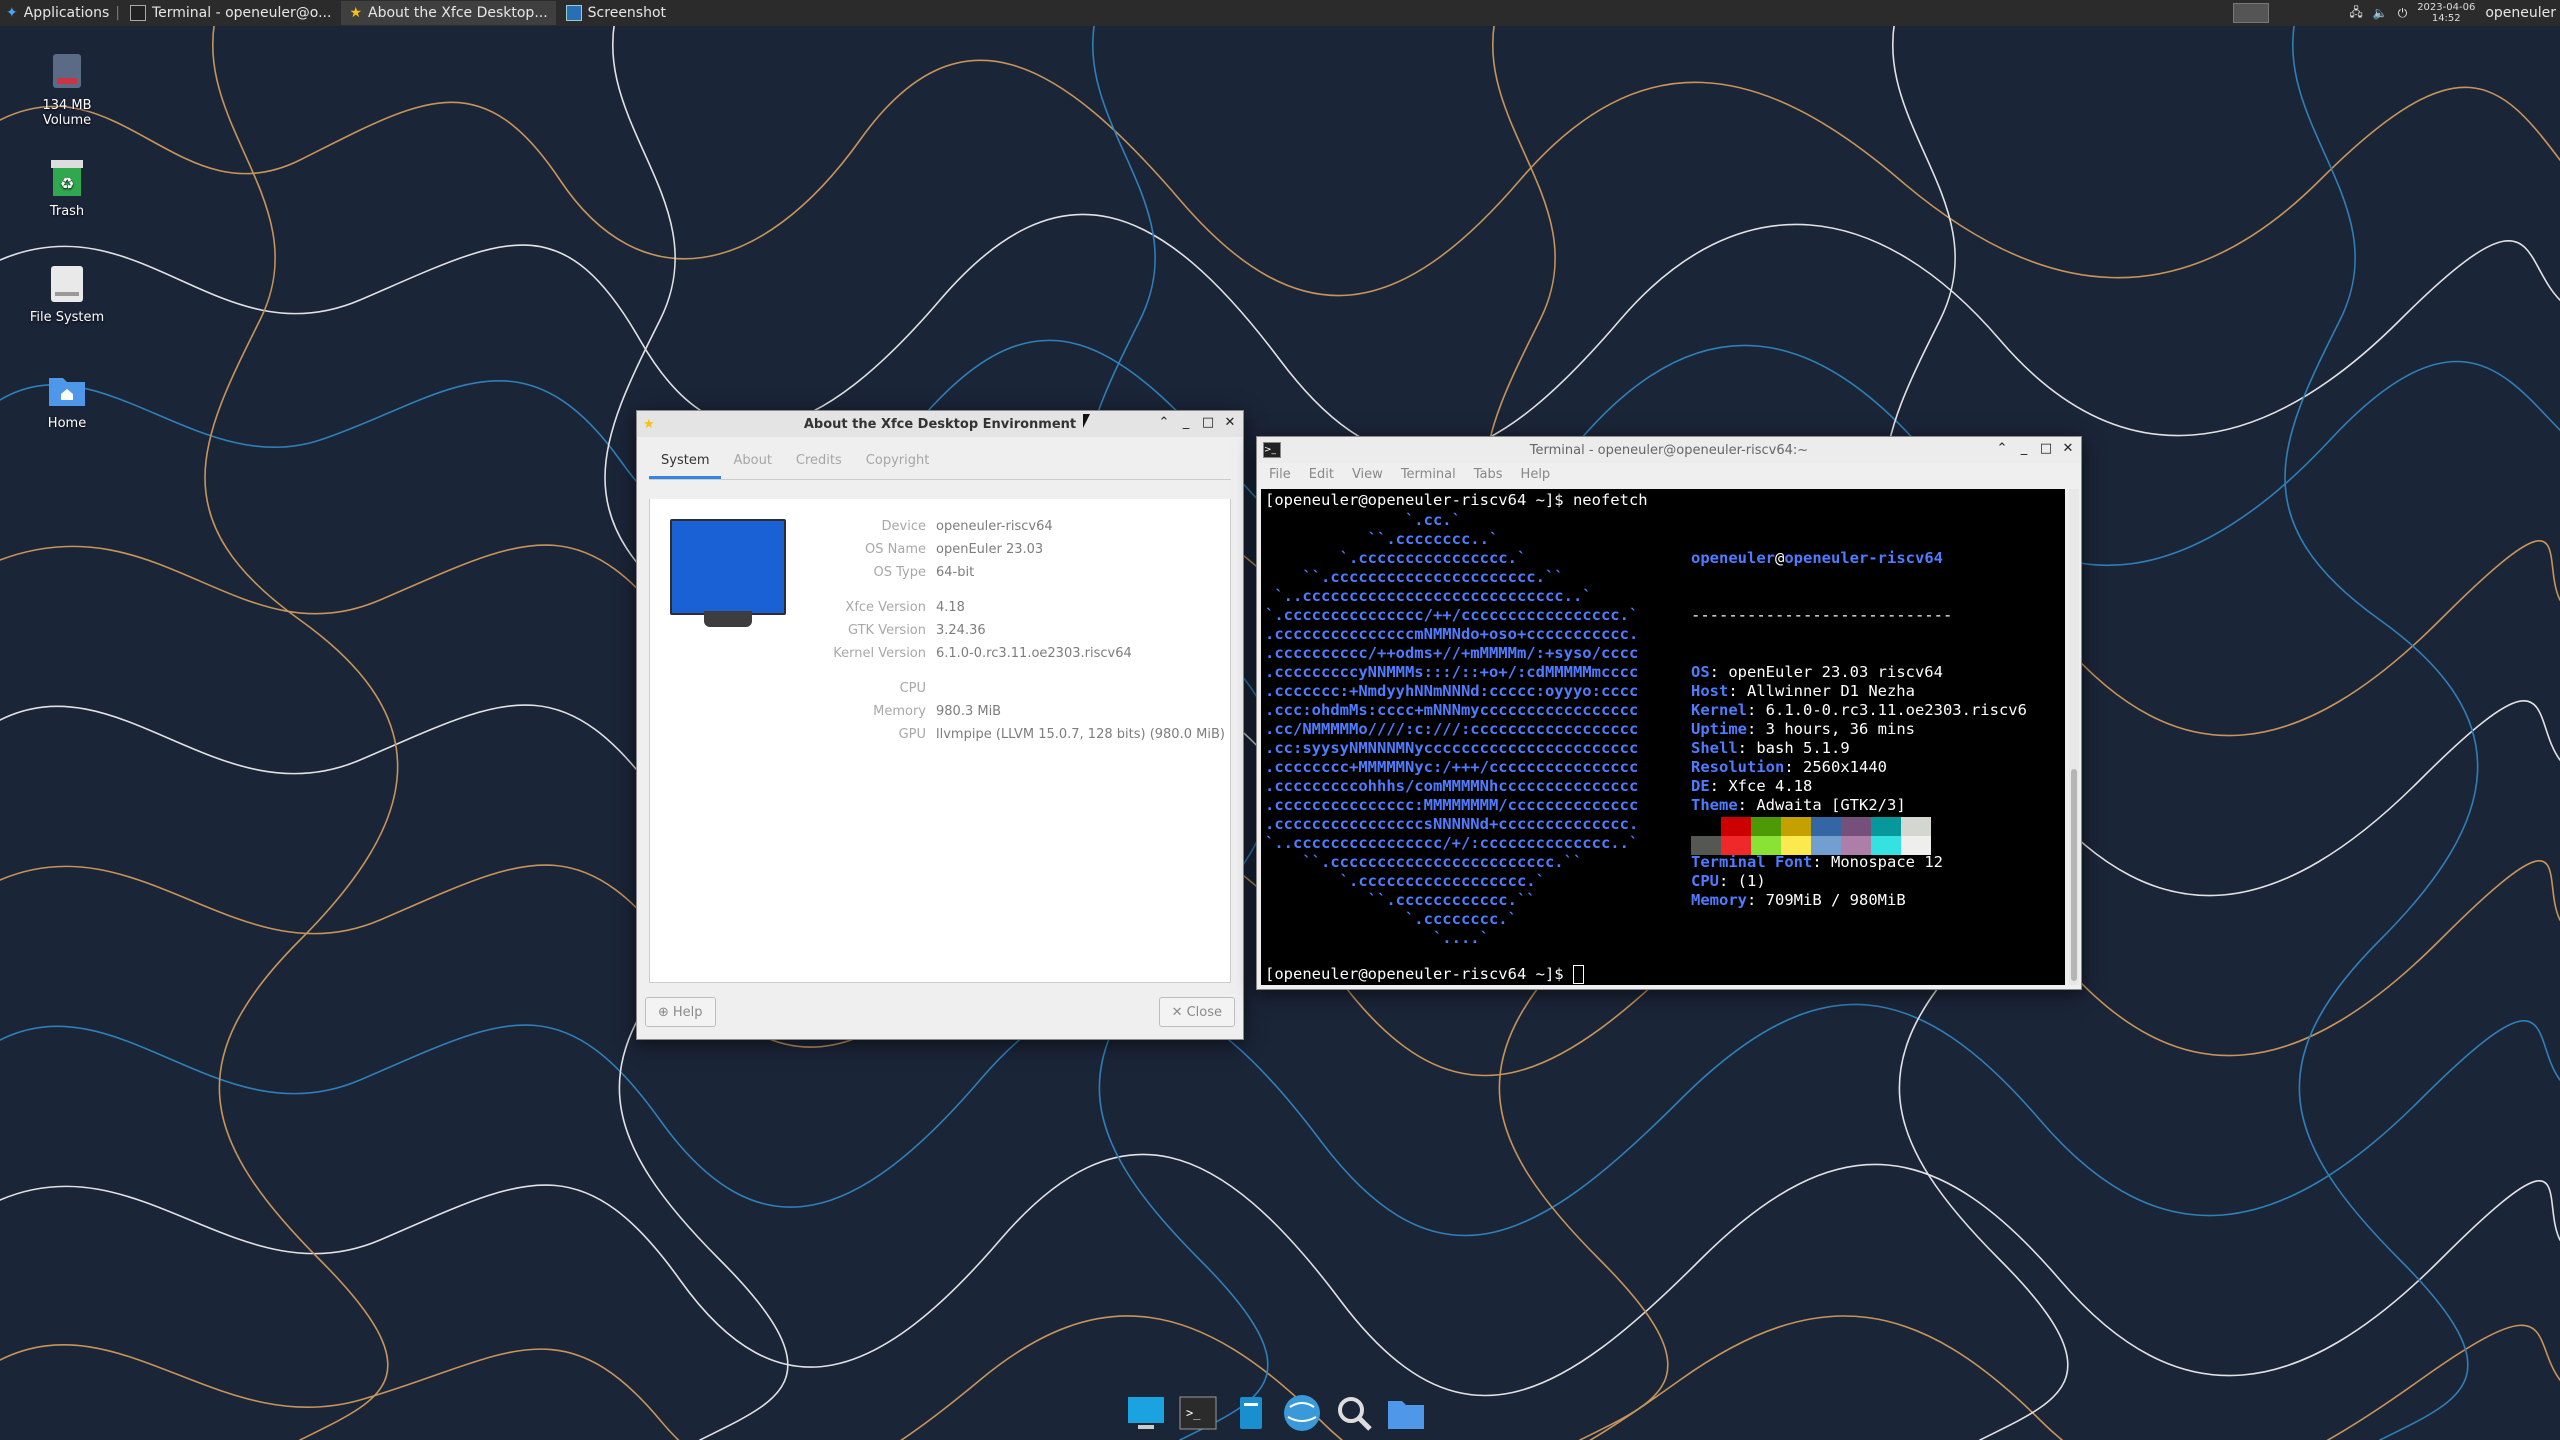 This screenshot has width=2560, height=1440. What do you see at coordinates (1400, 900) in the screenshot?
I see `logo-line: ``.cccccccccccc.``` at bounding box center [1400, 900].